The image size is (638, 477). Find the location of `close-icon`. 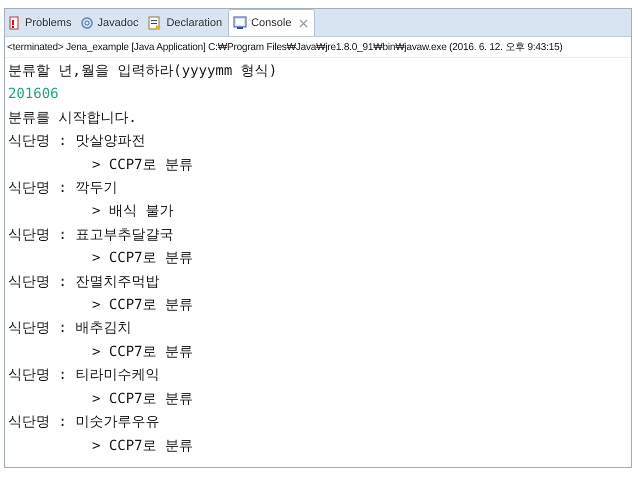

close-icon is located at coordinates (303, 23).